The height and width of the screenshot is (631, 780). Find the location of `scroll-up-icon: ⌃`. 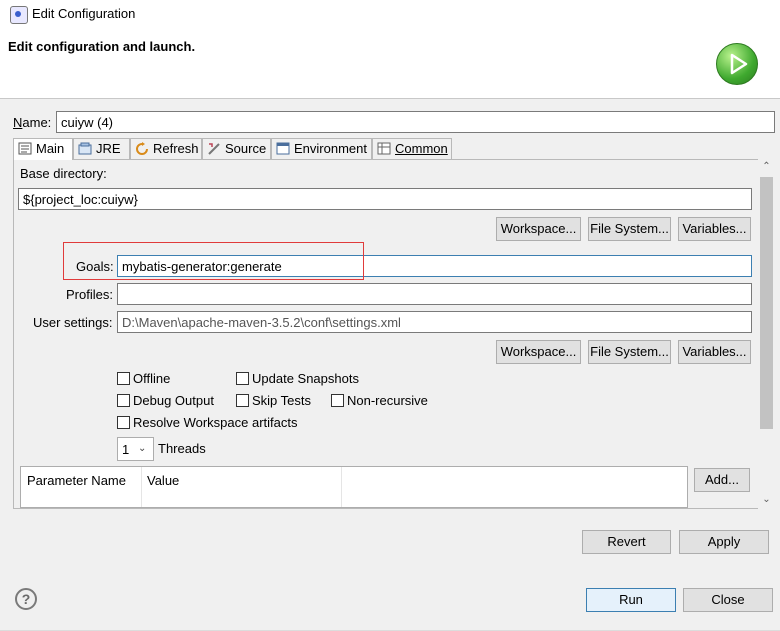

scroll-up-icon: ⌃ is located at coordinates (766, 167).